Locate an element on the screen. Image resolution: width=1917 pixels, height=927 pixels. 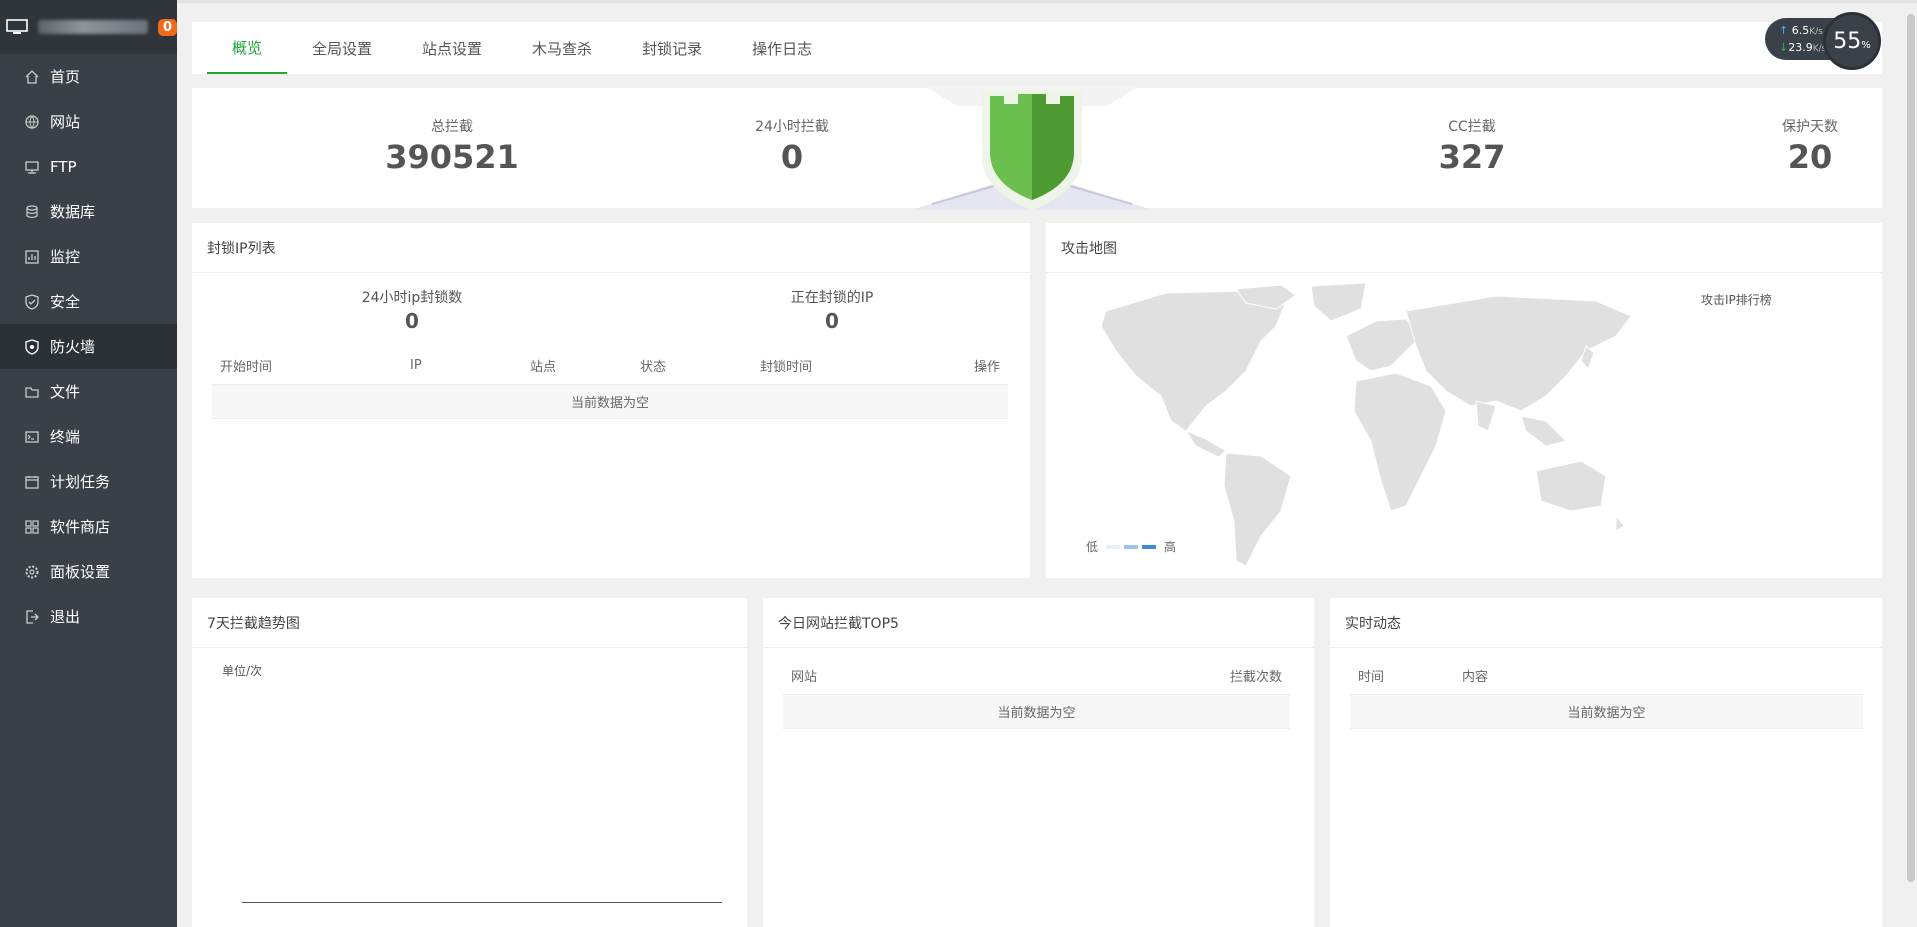
sidebar-item-label: 计划任务 is located at coordinates (80, 482).